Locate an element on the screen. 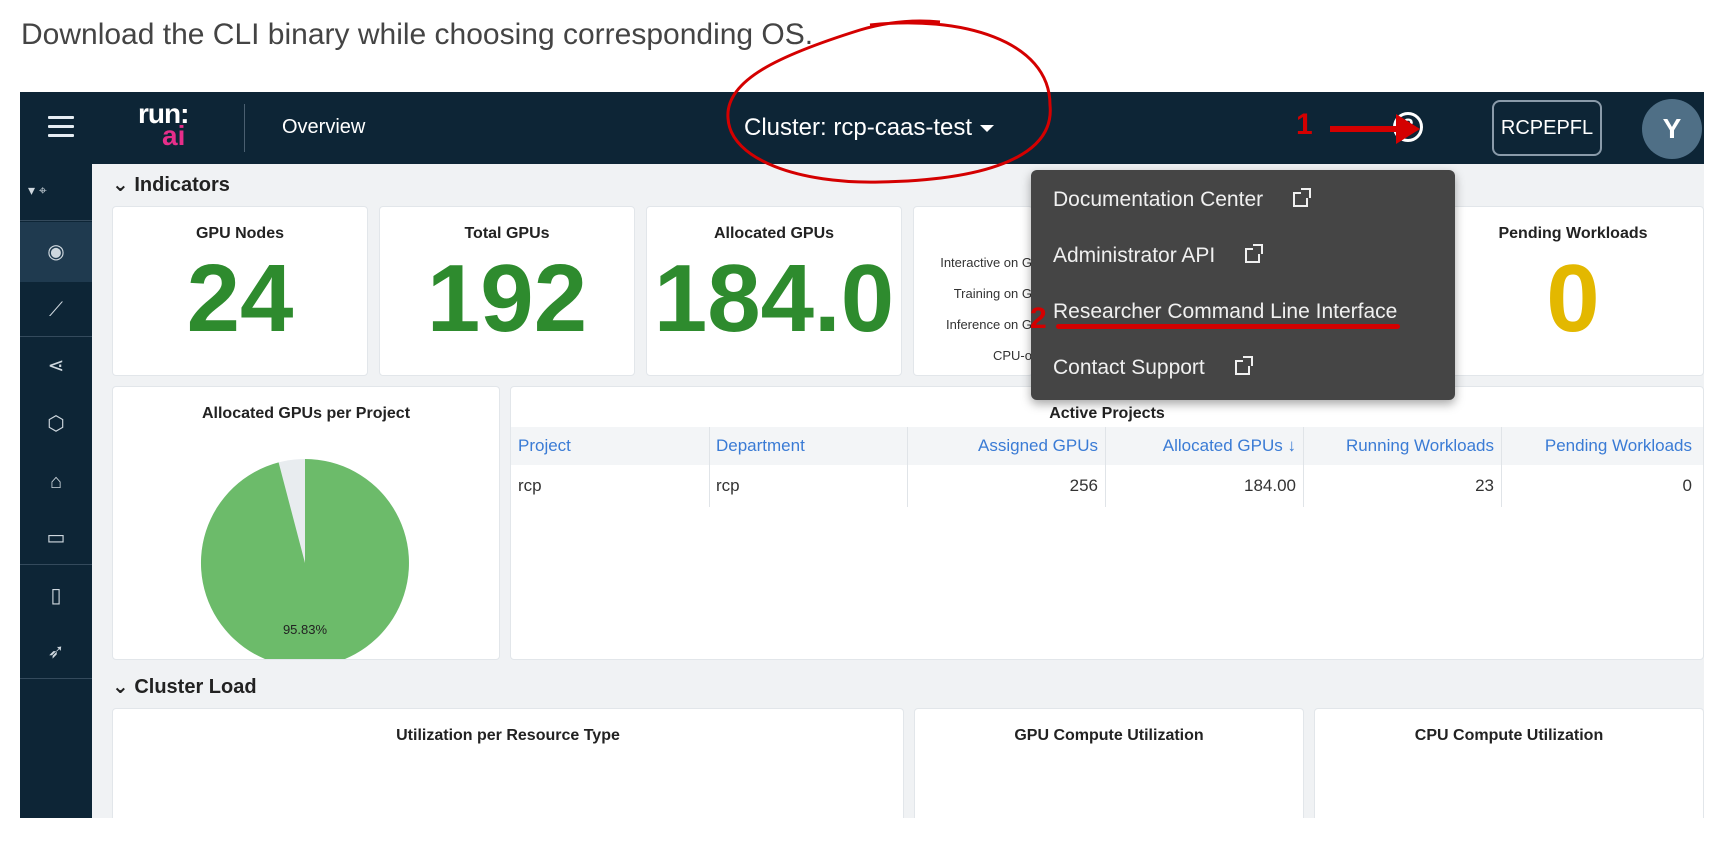  menu-item-researcher-cli: Researcher Command Line Interface is located at coordinates (1225, 312).